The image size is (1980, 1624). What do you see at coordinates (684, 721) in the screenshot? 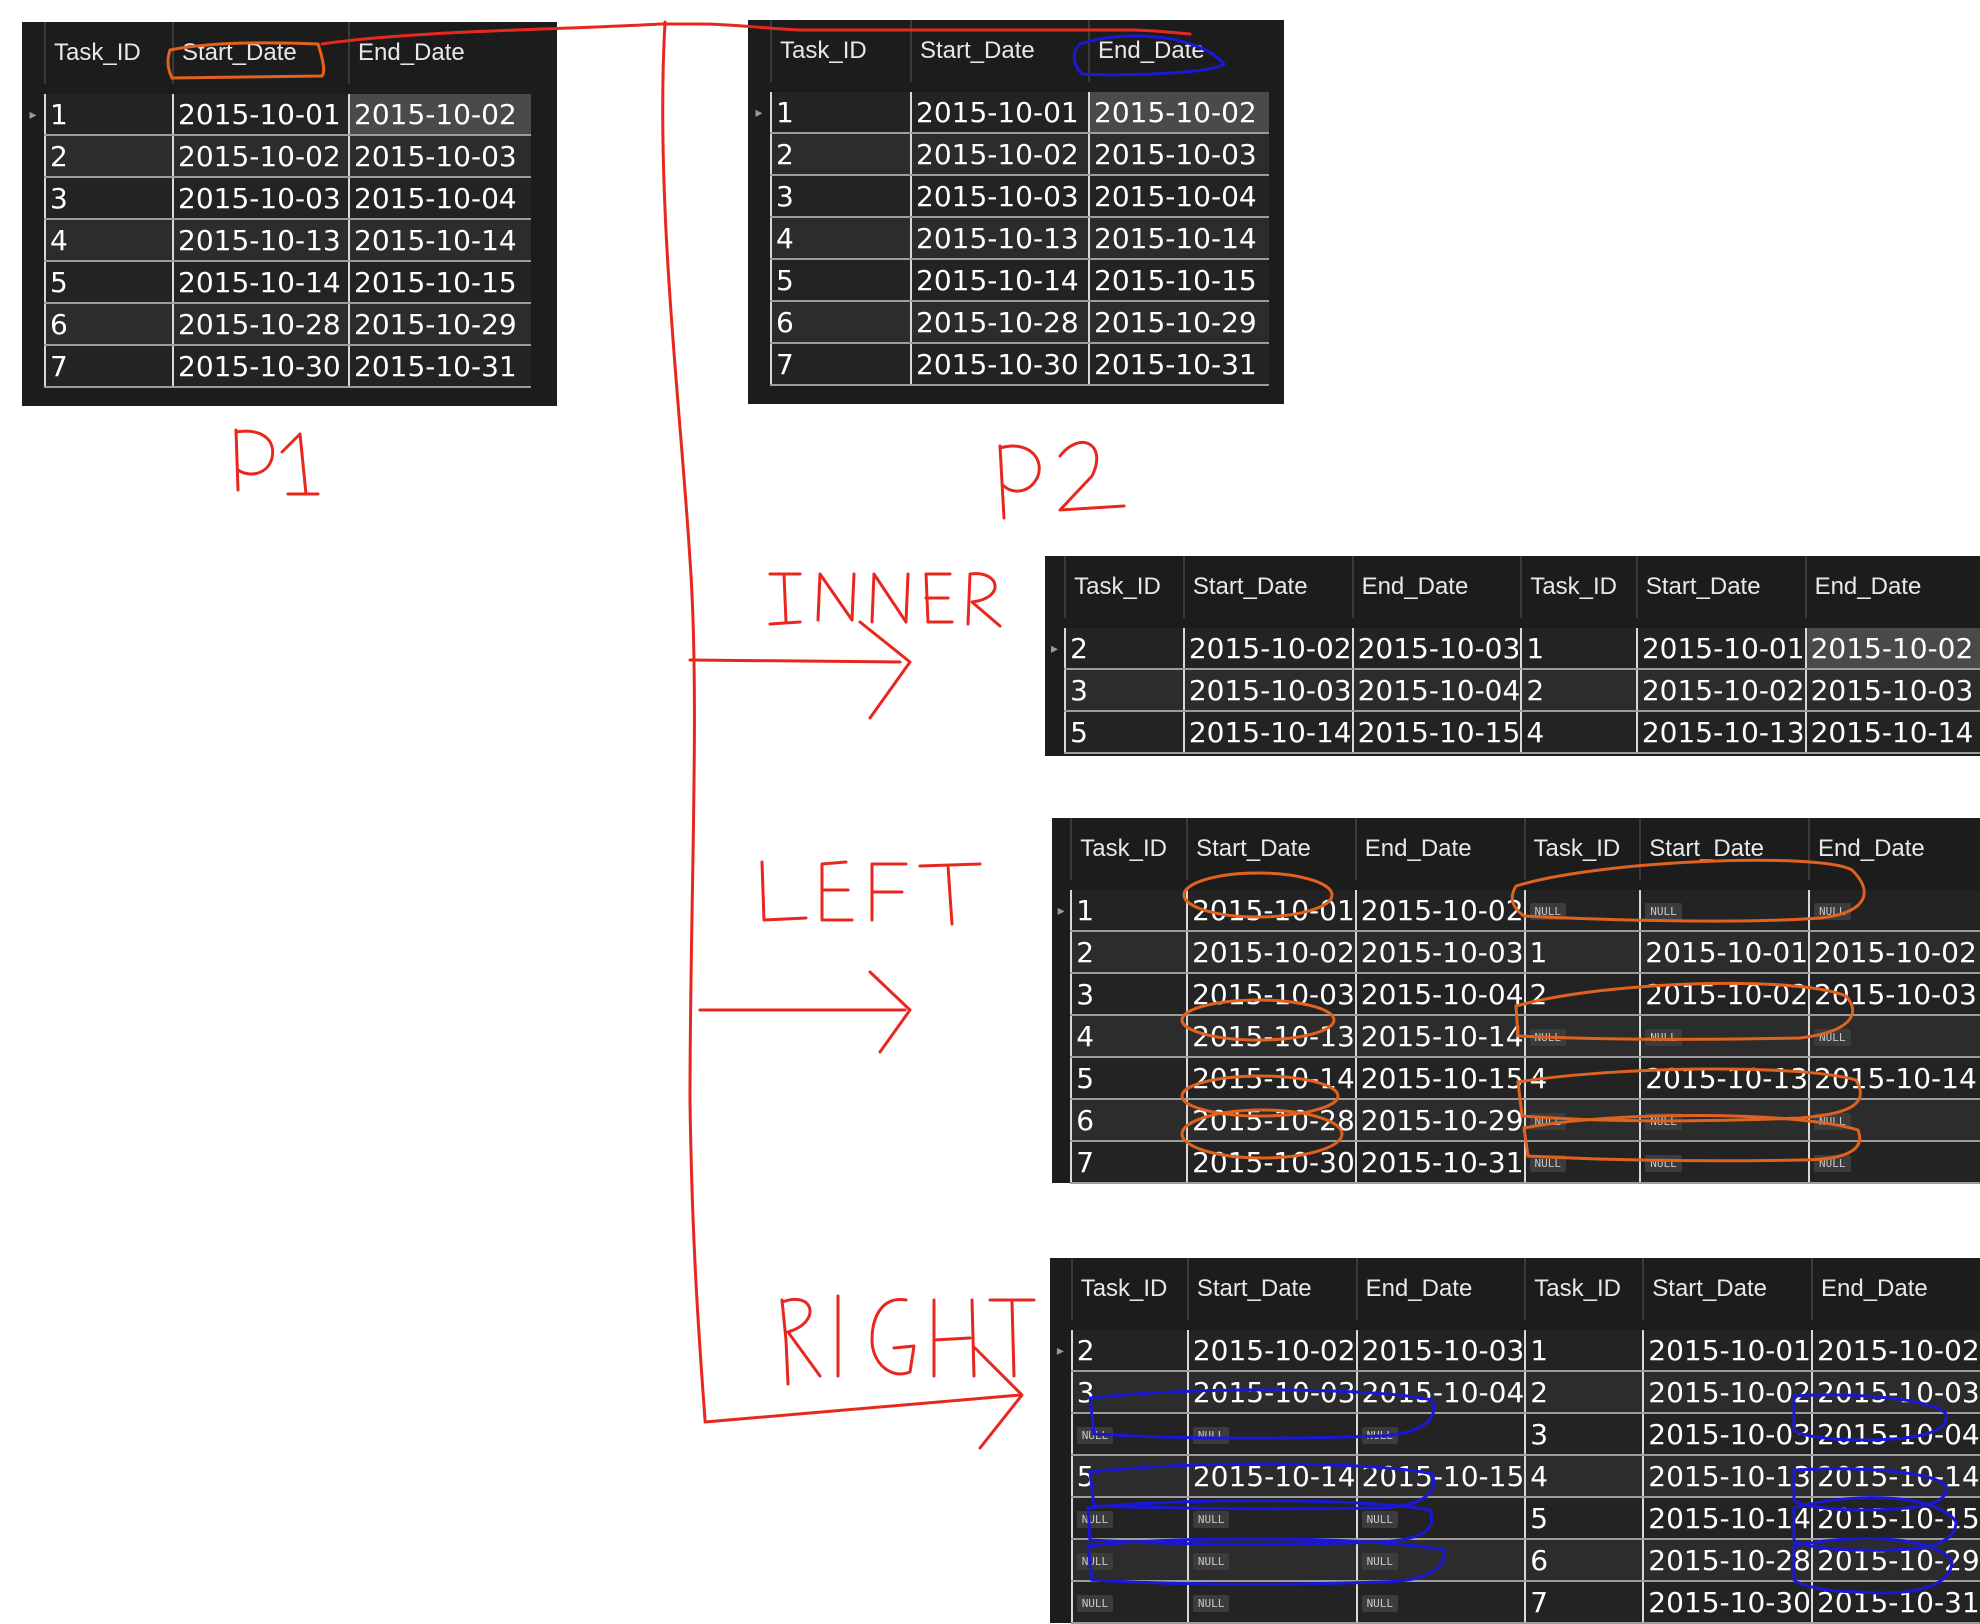
I see `join-branch-trunk` at bounding box center [684, 721].